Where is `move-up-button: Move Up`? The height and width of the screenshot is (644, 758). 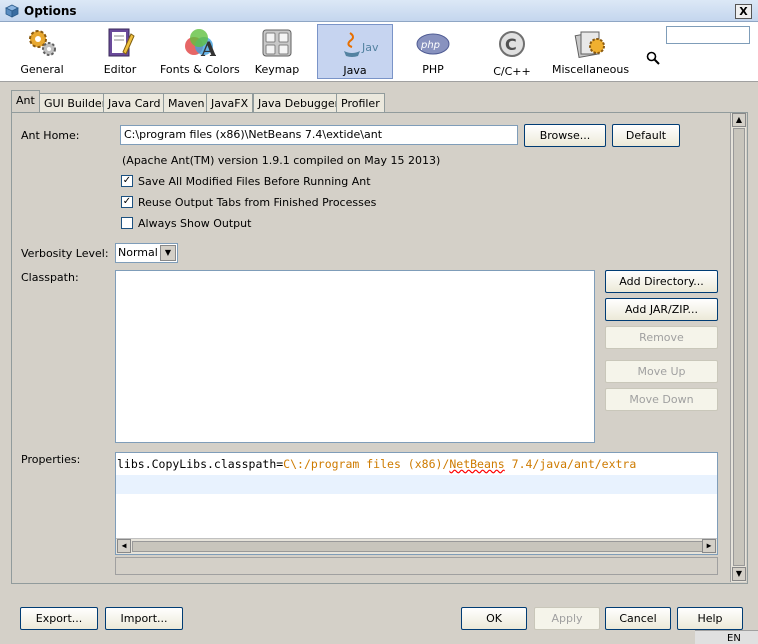
move-up-button: Move Up is located at coordinates (661, 371).